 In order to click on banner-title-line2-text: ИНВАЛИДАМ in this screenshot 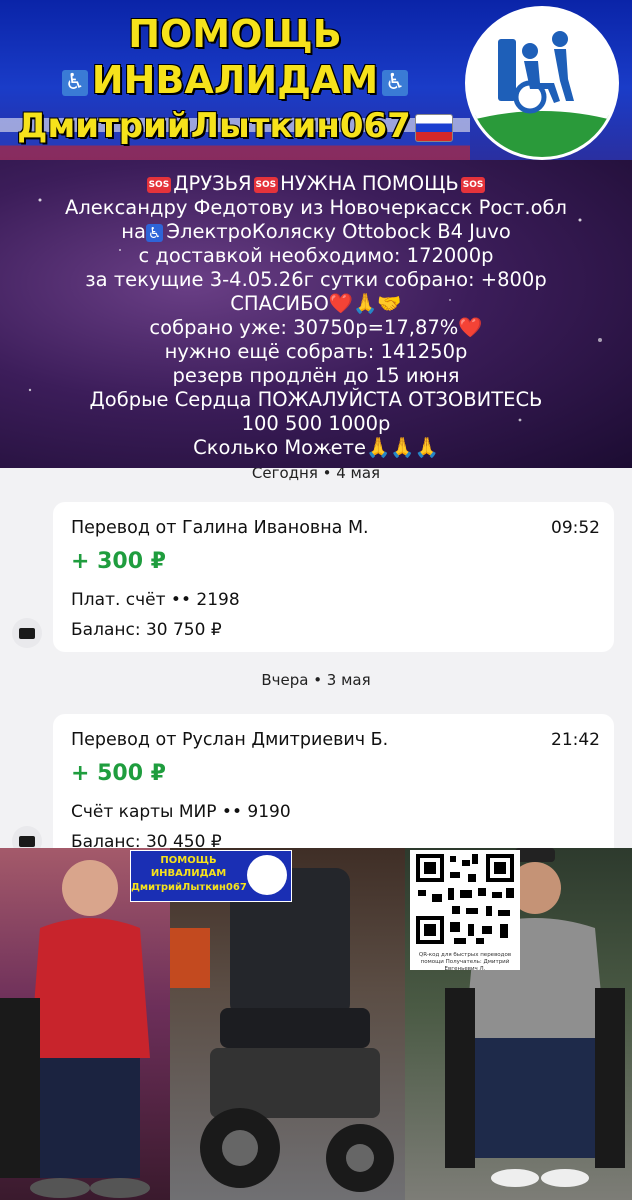, I will do `click(235, 80)`.